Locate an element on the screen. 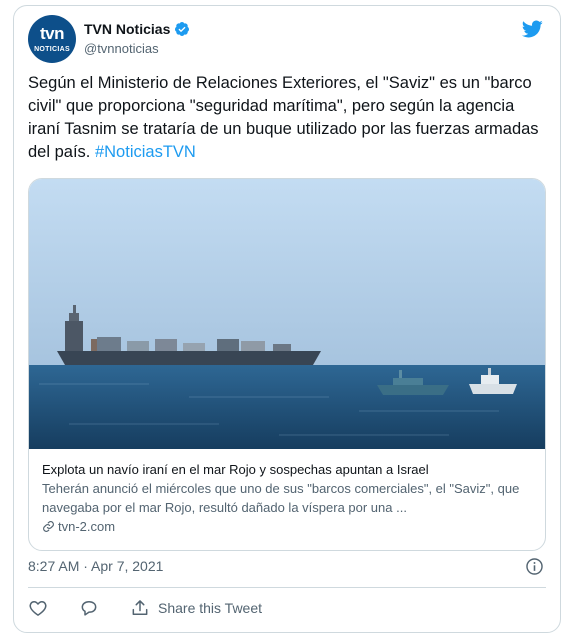 Image resolution: width=575 pixels, height=640 pixels. link-icon is located at coordinates (48, 526).